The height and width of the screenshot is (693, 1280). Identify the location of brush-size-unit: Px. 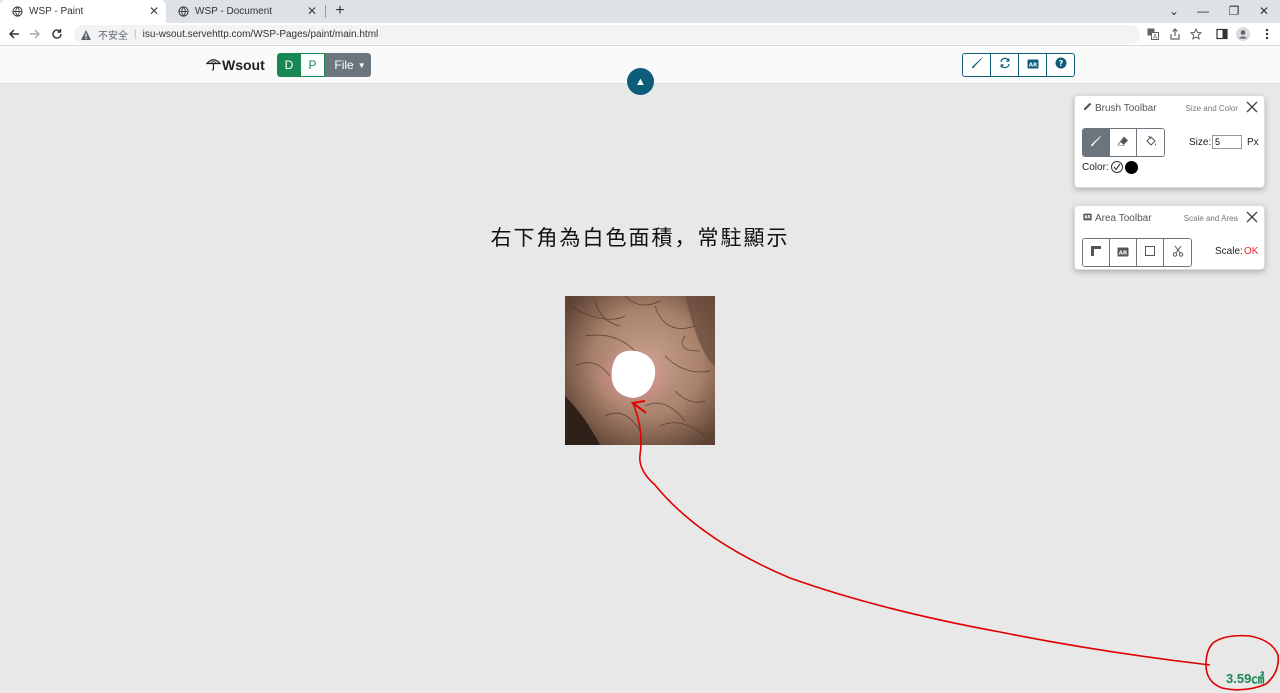
(1253, 142).